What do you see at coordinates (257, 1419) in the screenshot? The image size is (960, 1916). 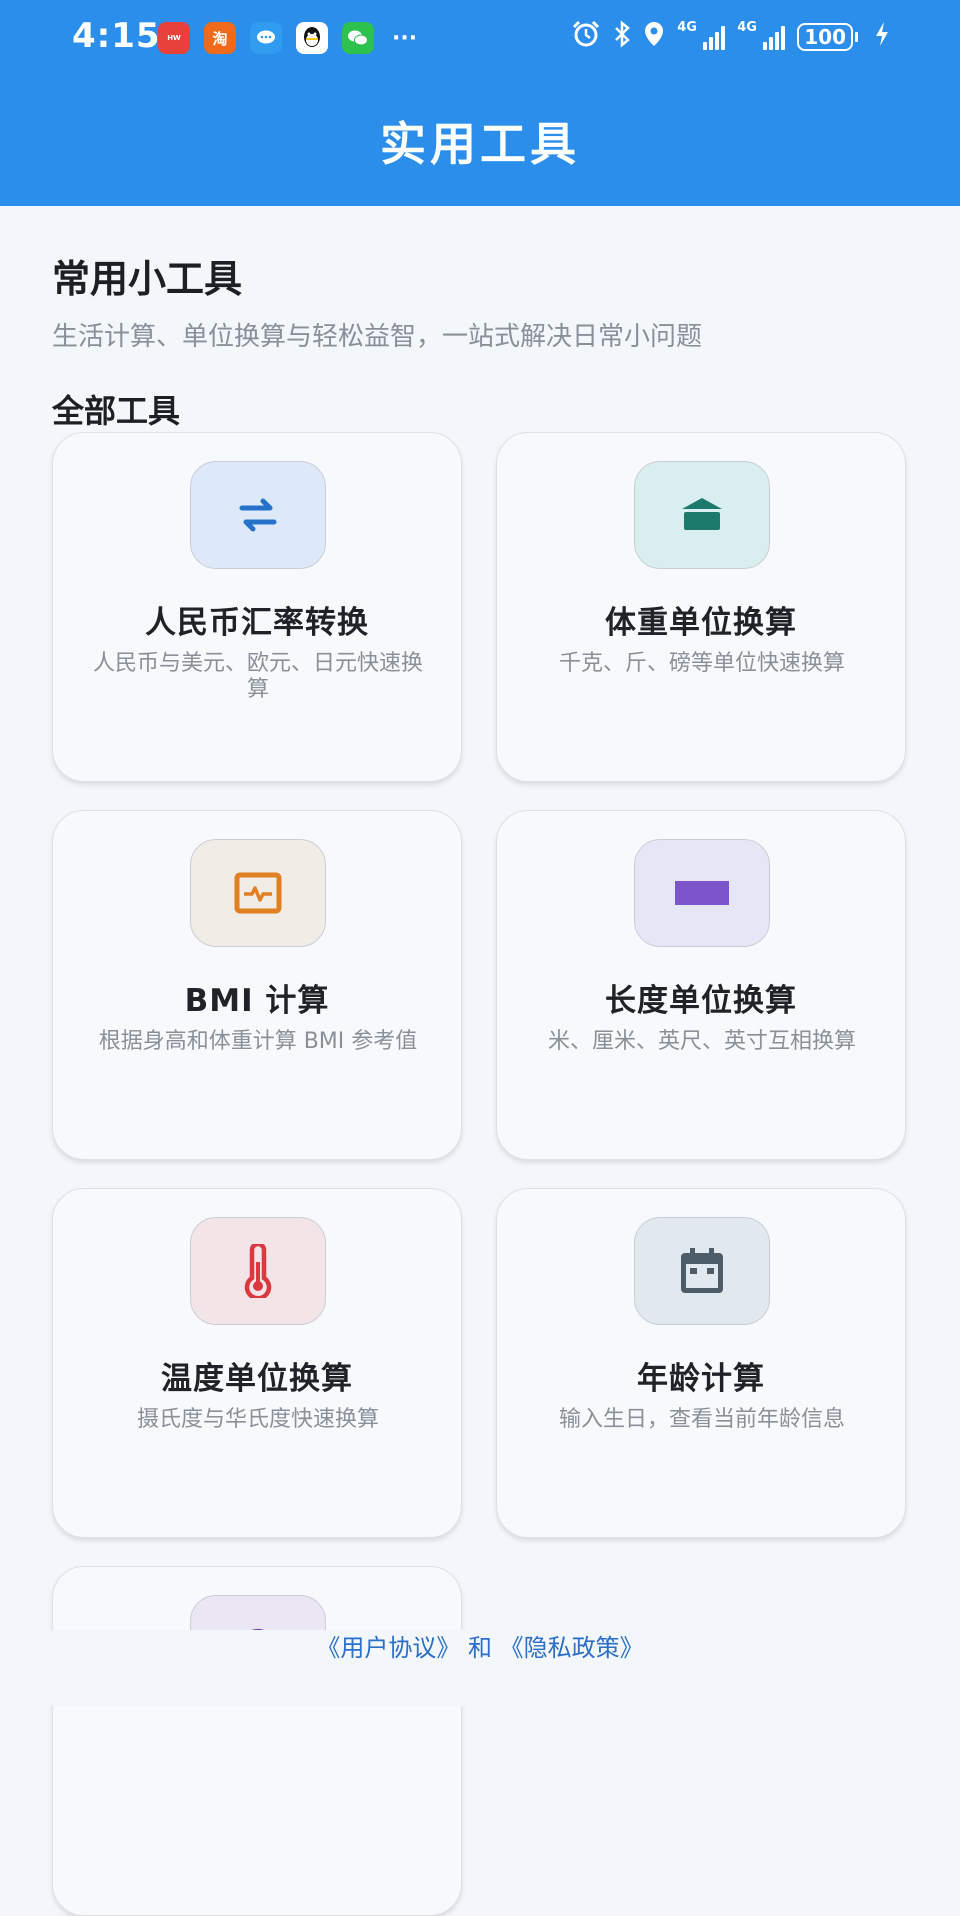 I see `tool-description: 摄氏度与华氏度快速换算` at bounding box center [257, 1419].